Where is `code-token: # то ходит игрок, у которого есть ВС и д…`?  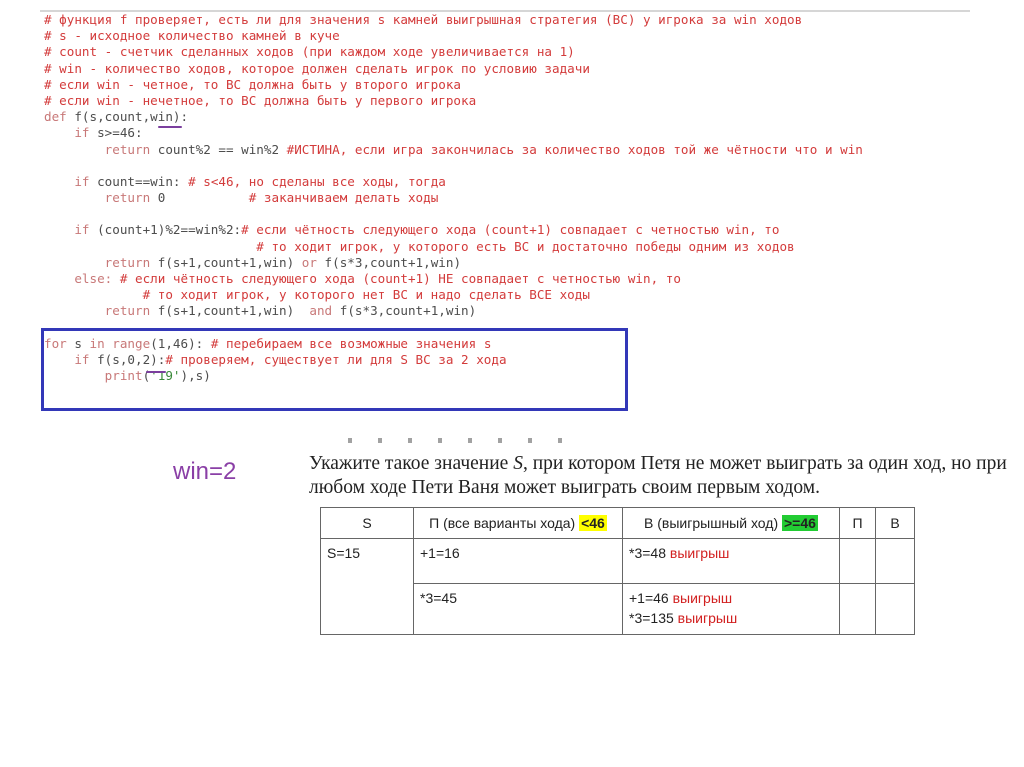 code-token: # то ходит игрок, у которого есть ВС и д… is located at coordinates (419, 246).